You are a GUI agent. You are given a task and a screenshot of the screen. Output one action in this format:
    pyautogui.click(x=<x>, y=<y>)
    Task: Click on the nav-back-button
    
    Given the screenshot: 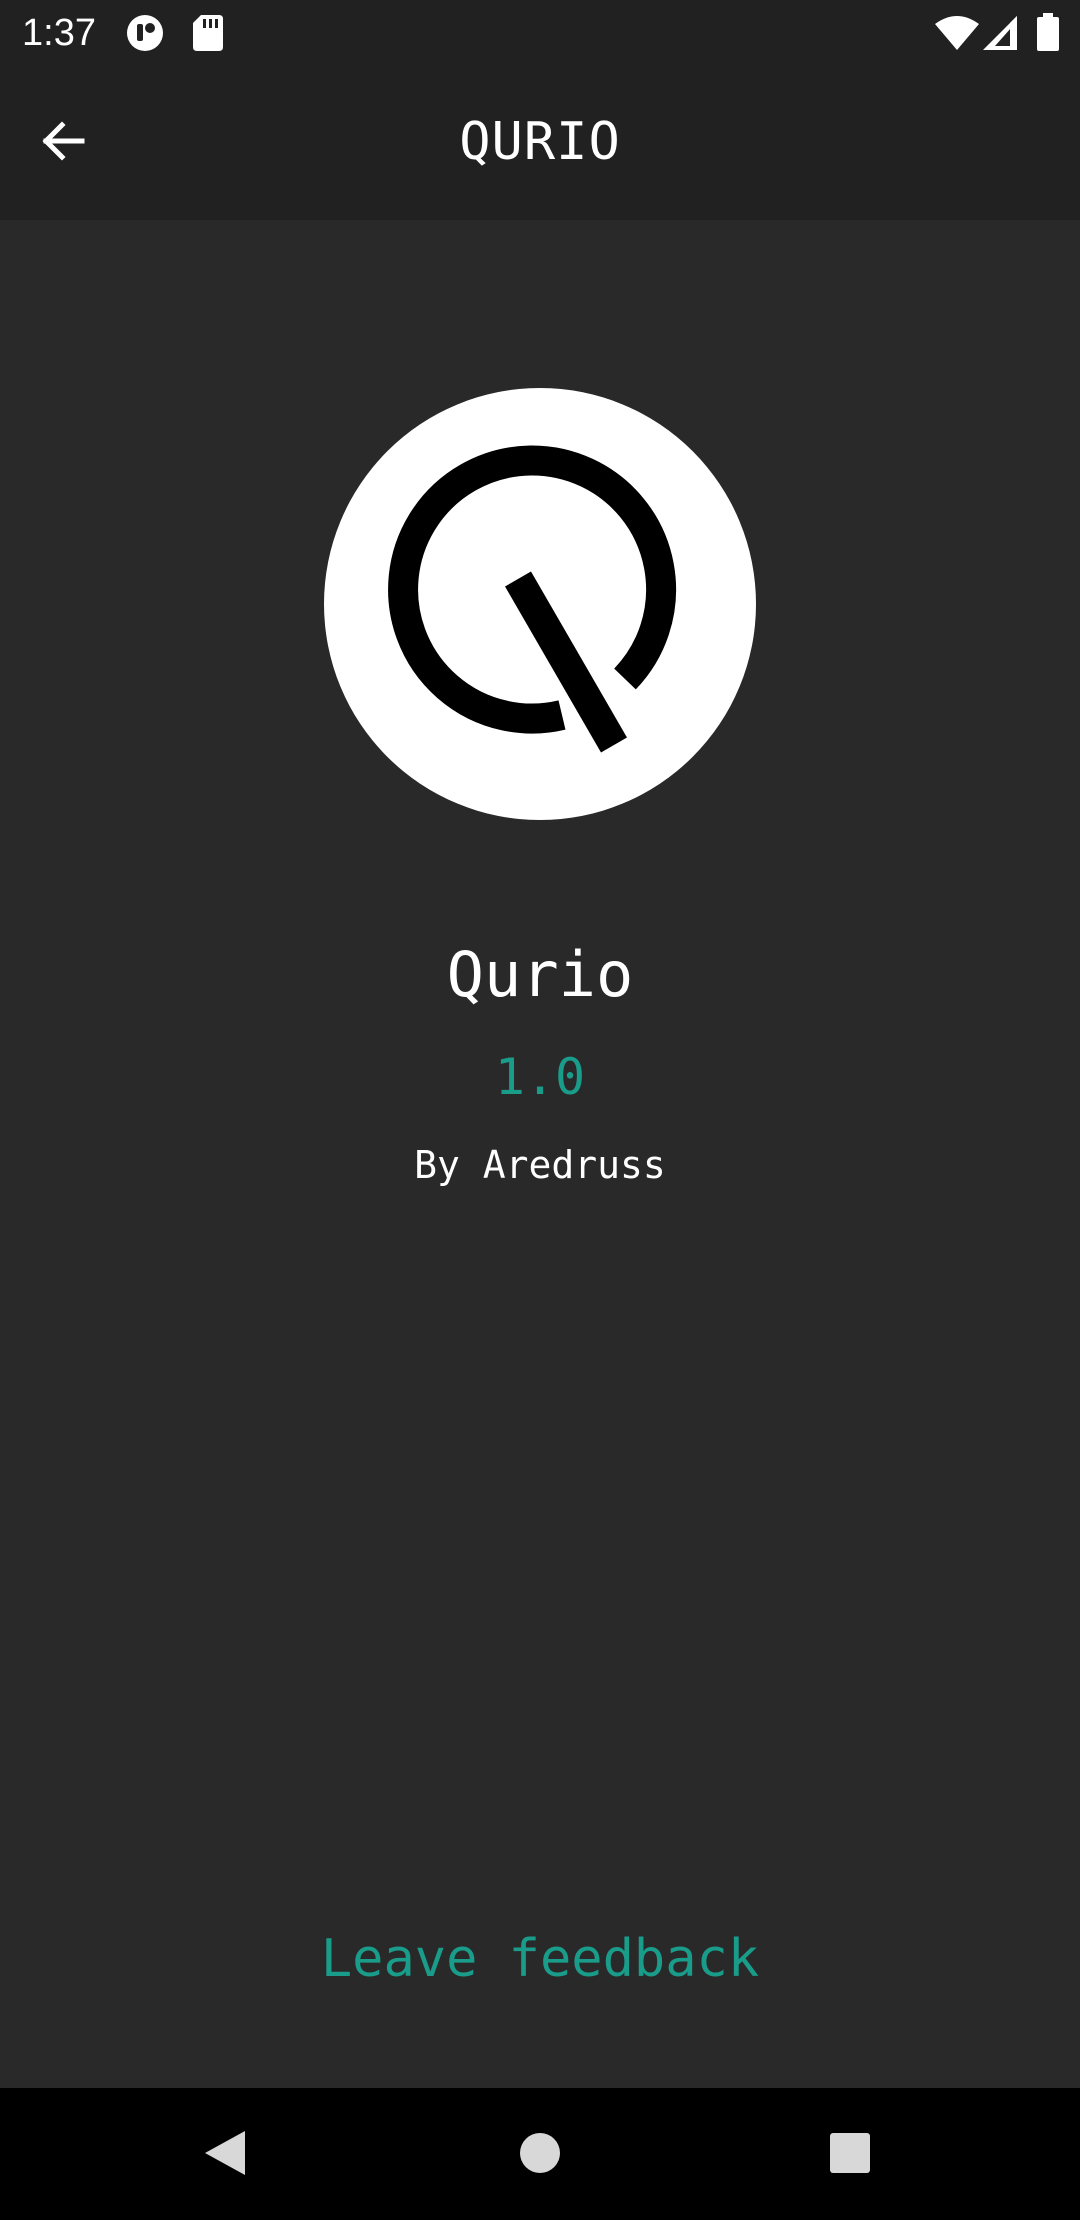 What is the action you would take?
    pyautogui.click(x=225, y=2155)
    